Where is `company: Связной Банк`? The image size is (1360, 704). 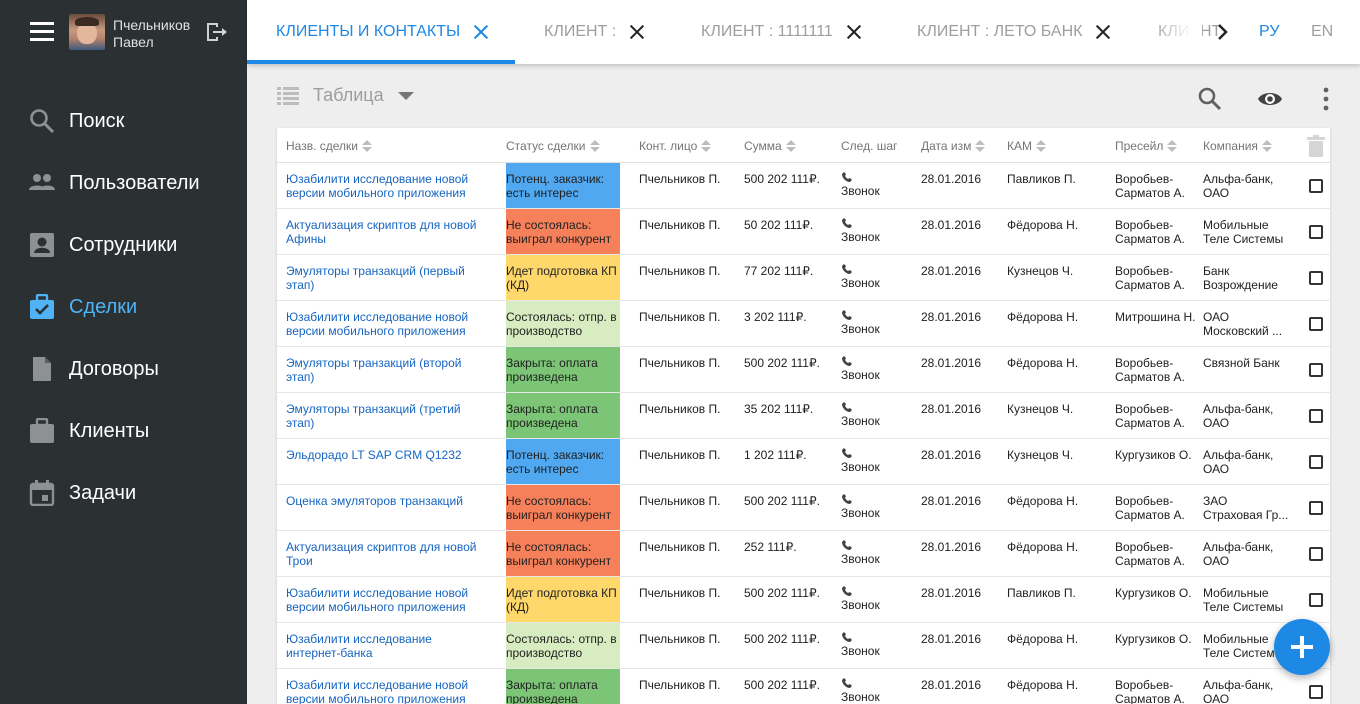
company: Связной Банк is located at coordinates (1247, 370).